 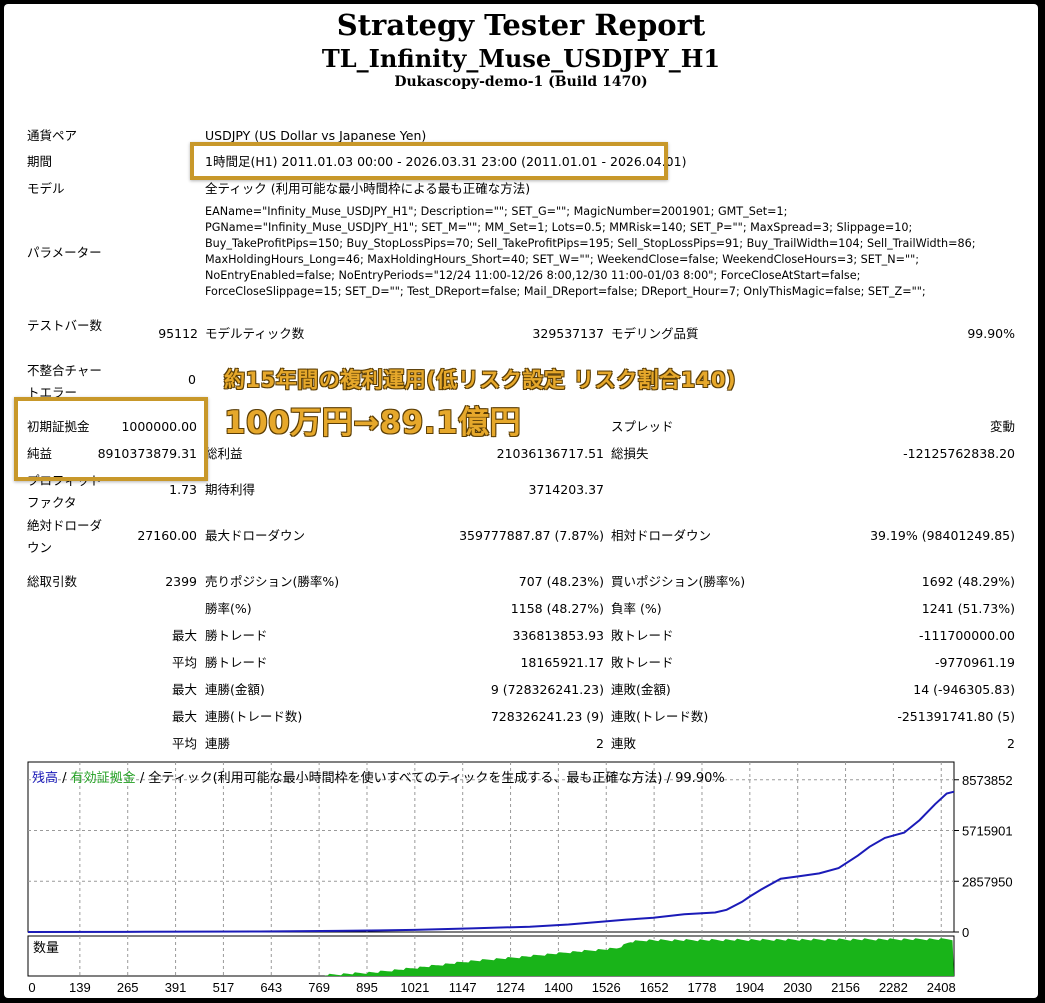 What do you see at coordinates (749, 987) in the screenshot?
I see `x-tick-label: 1904` at bounding box center [749, 987].